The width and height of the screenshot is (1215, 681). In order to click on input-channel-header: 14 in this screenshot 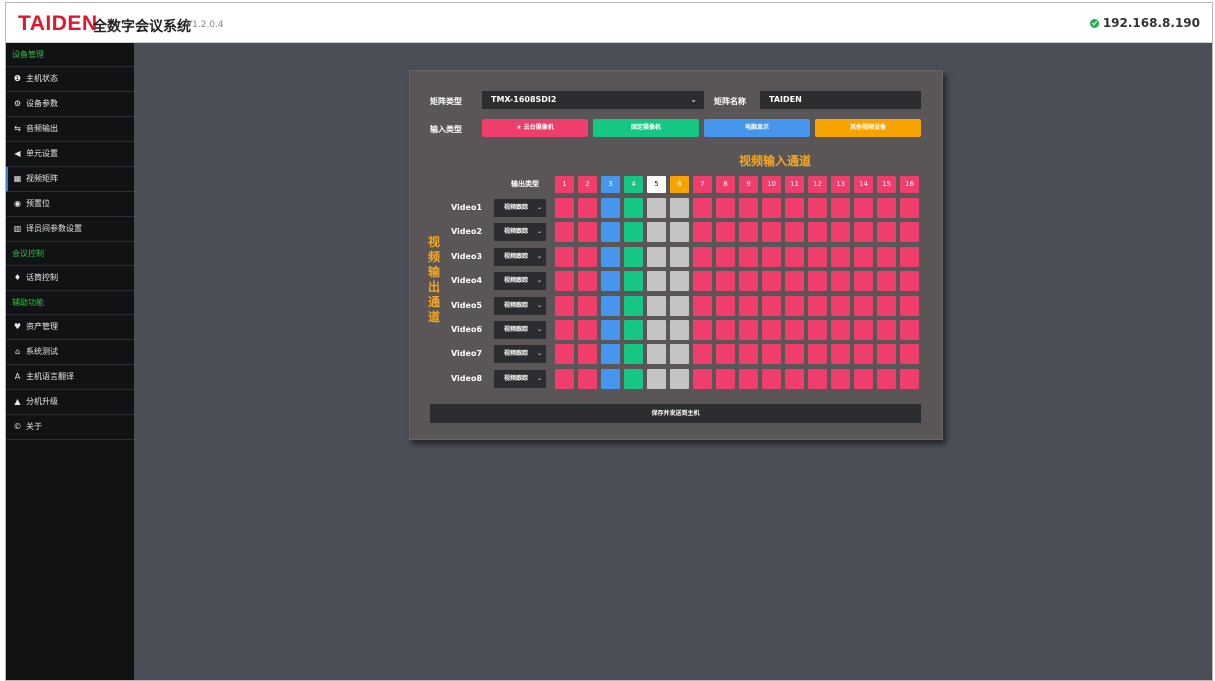, I will do `click(863, 184)`.